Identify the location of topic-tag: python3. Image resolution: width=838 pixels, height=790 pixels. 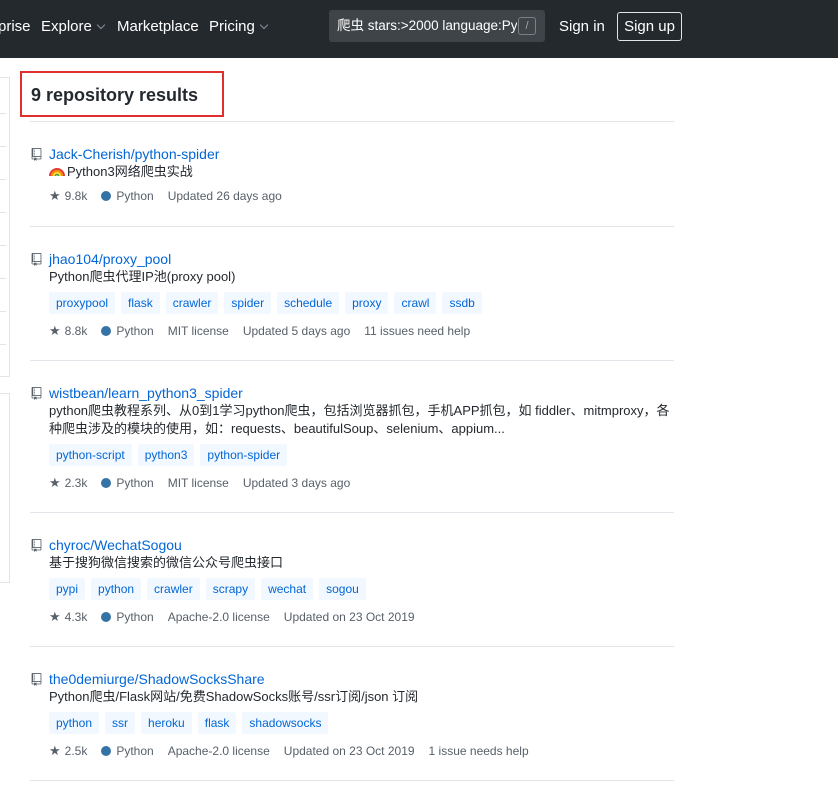
(166, 455).